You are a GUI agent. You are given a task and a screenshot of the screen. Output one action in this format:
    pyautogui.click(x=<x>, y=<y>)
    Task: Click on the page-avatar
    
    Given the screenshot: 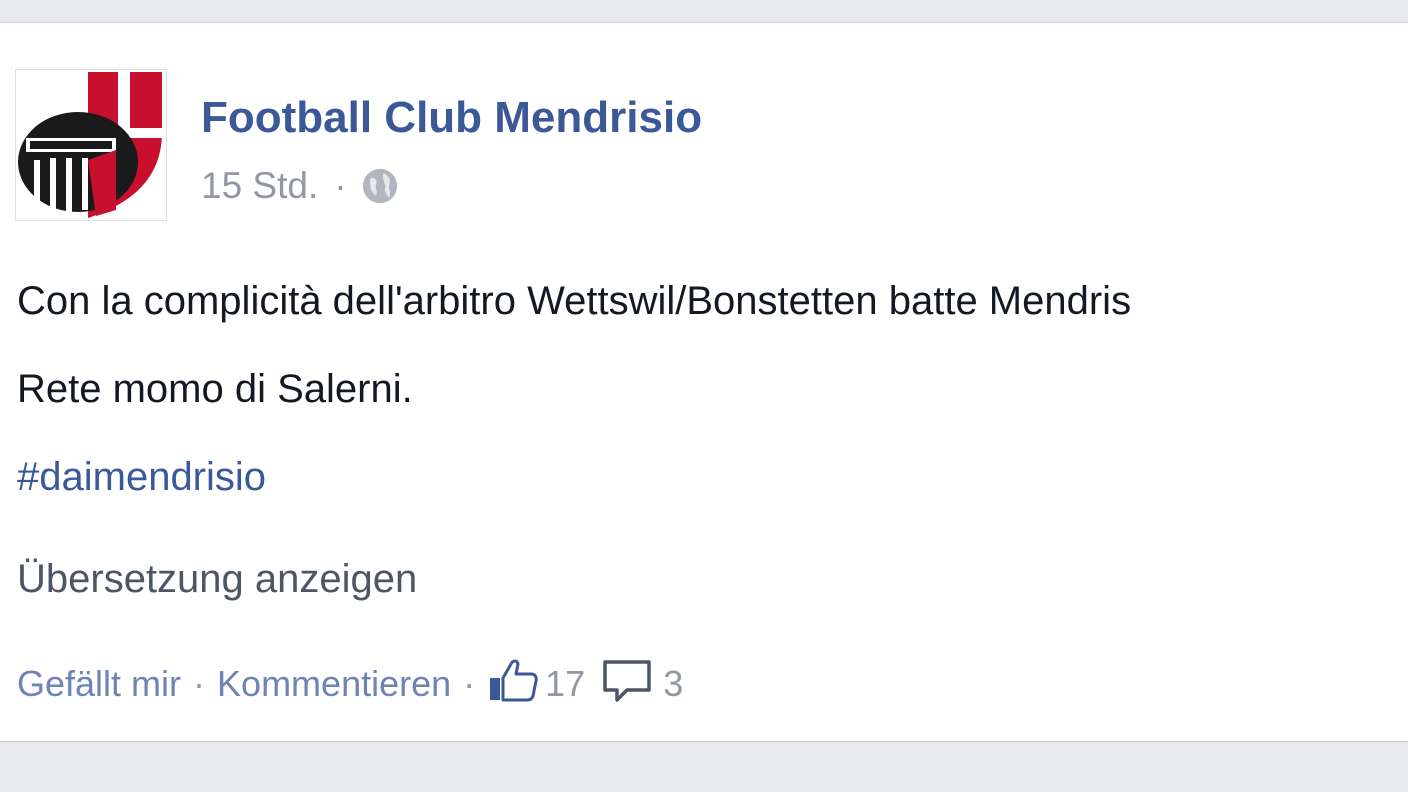 What is the action you would take?
    pyautogui.click(x=91, y=145)
    